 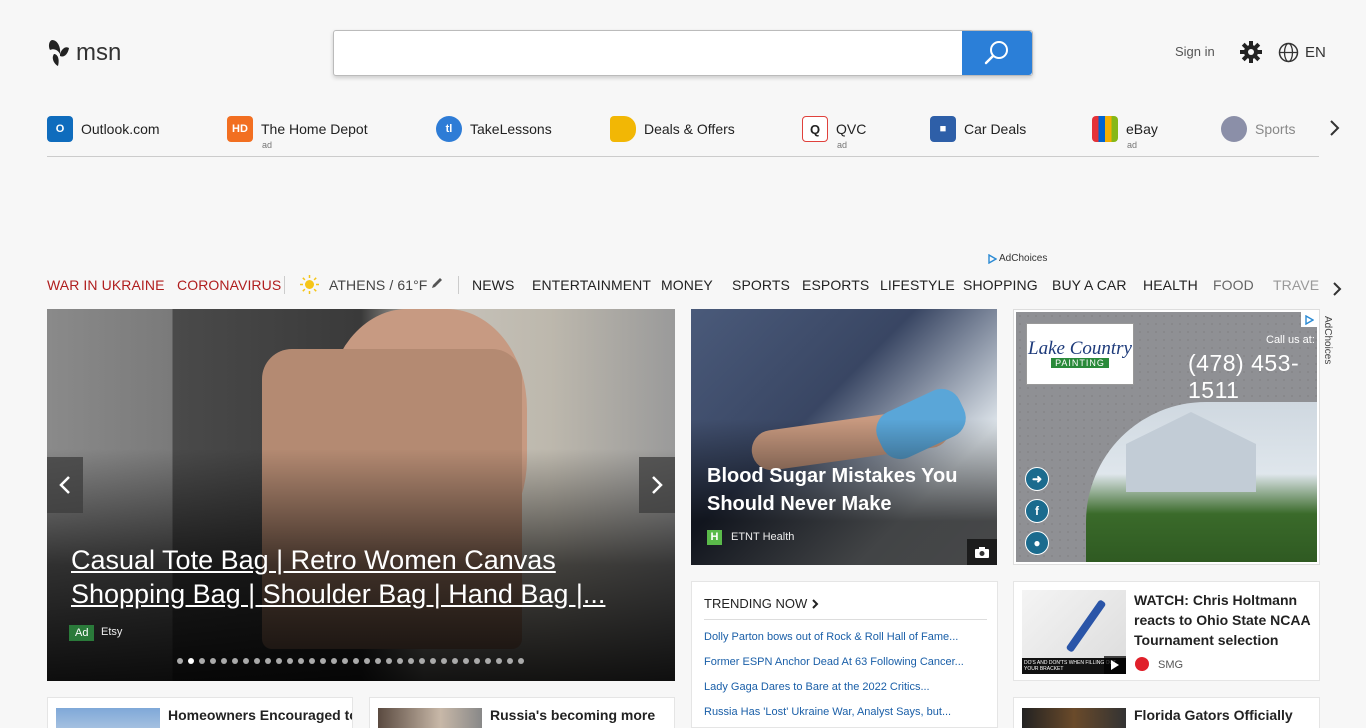 What do you see at coordinates (1233, 285) in the screenshot?
I see `nav-food: FOOD` at bounding box center [1233, 285].